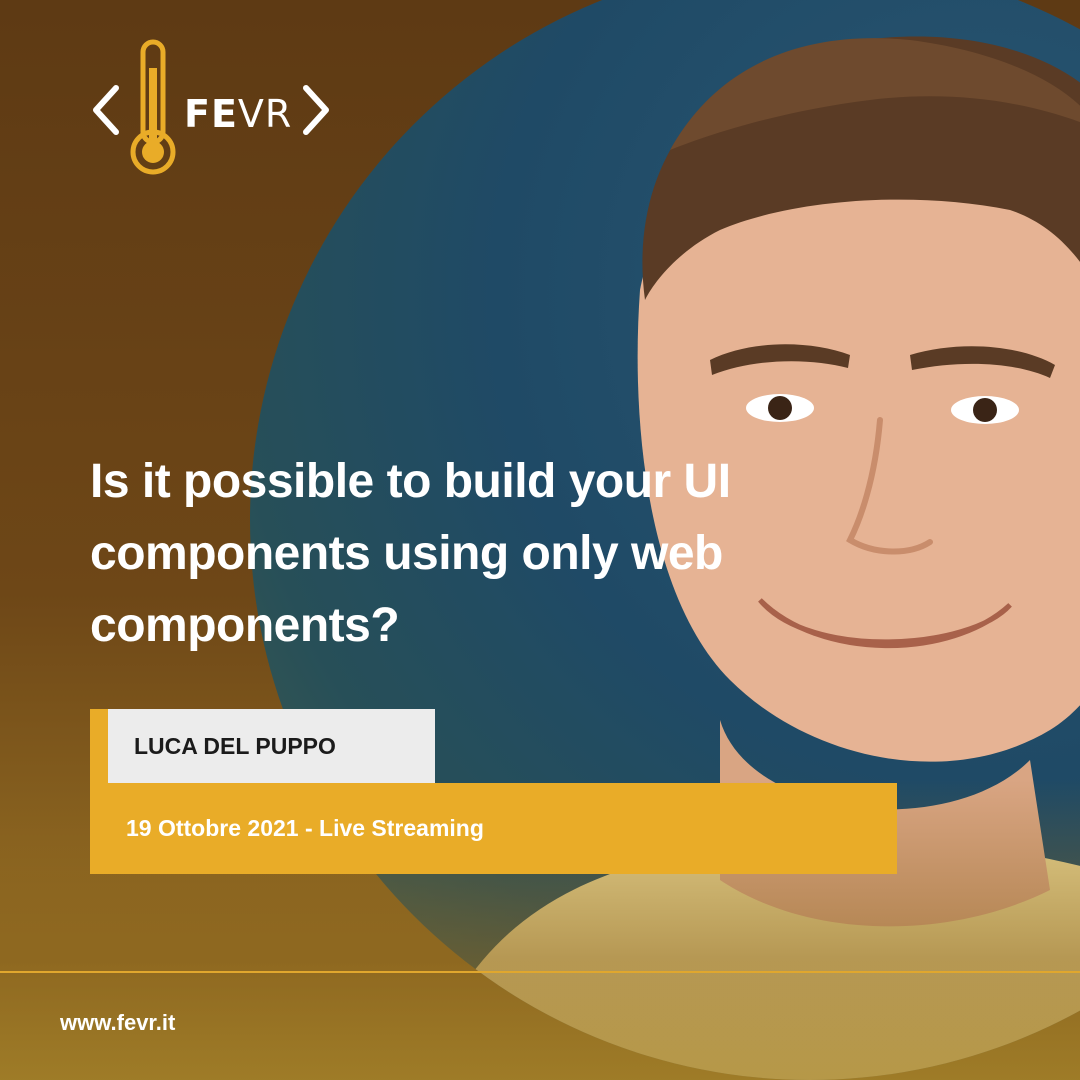 The height and width of the screenshot is (1080, 1080). I want to click on speaker-tag: LUCA DEL PUPPO, so click(271, 746).